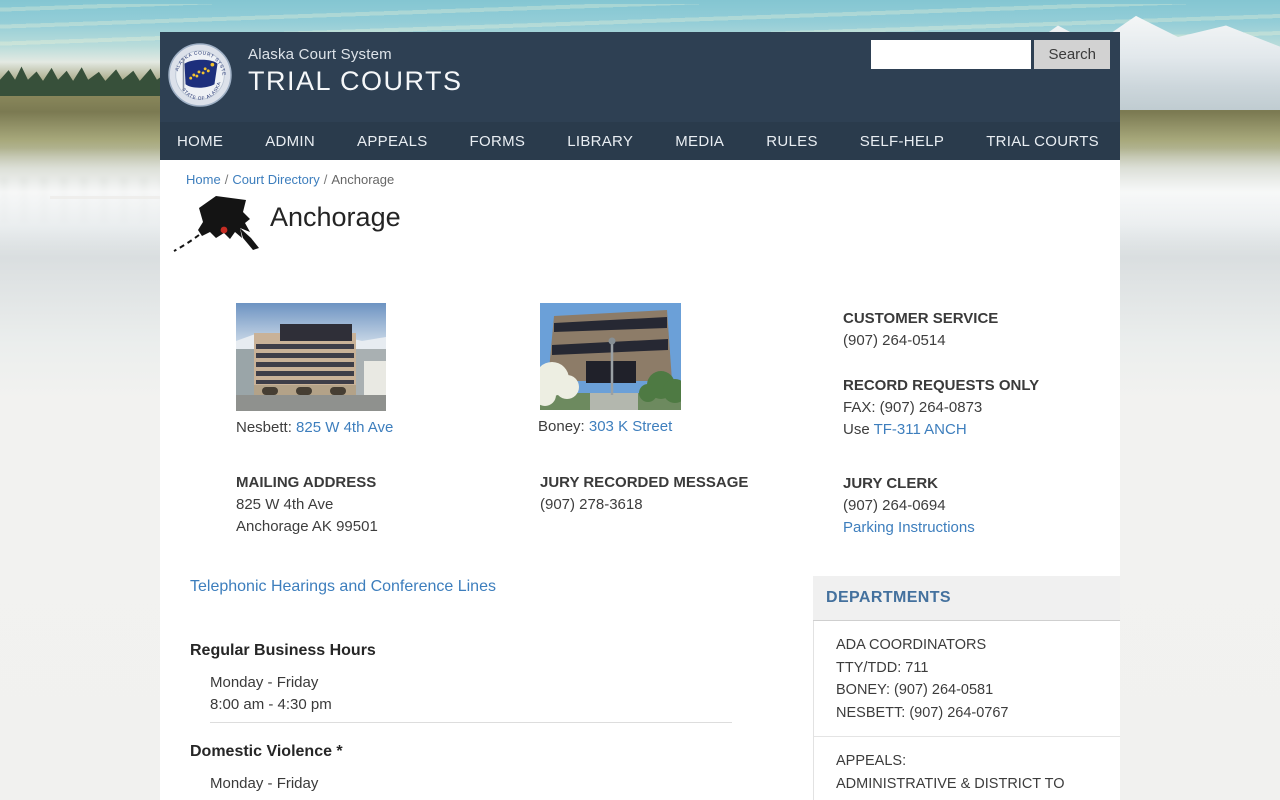 The width and height of the screenshot is (1280, 800). I want to click on boney-address-link: 303 K Street, so click(630, 426).